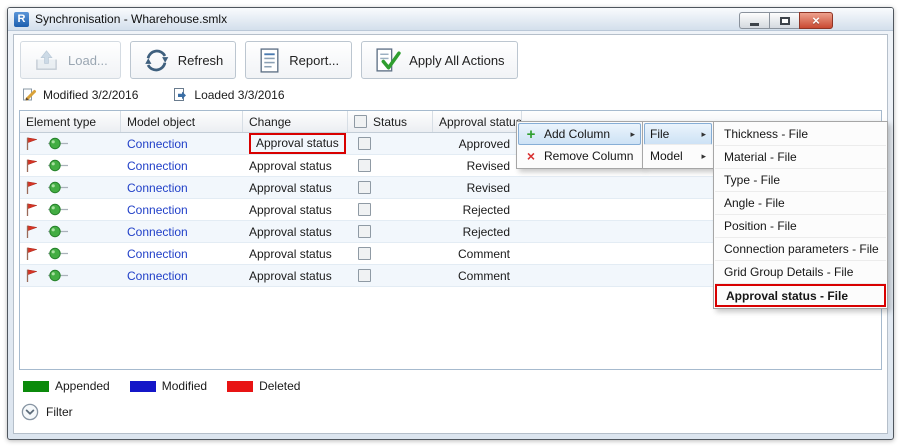 Image resolution: width=901 pixels, height=447 pixels. Describe the element at coordinates (182, 121) in the screenshot. I see `header-model-object: Model object` at that location.